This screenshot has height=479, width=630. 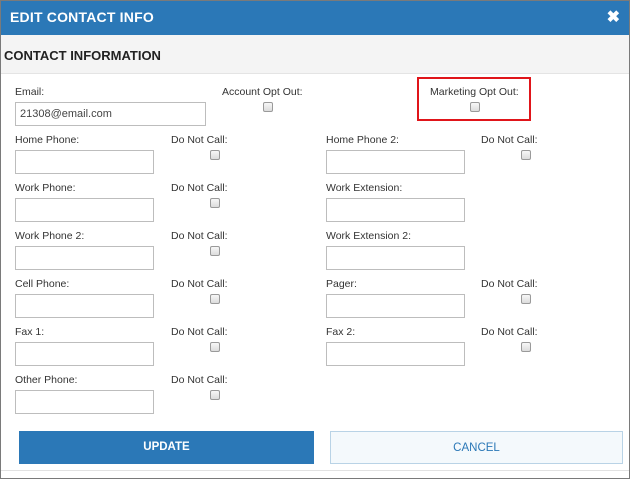 I want to click on update-button: UPDATE, so click(x=166, y=447).